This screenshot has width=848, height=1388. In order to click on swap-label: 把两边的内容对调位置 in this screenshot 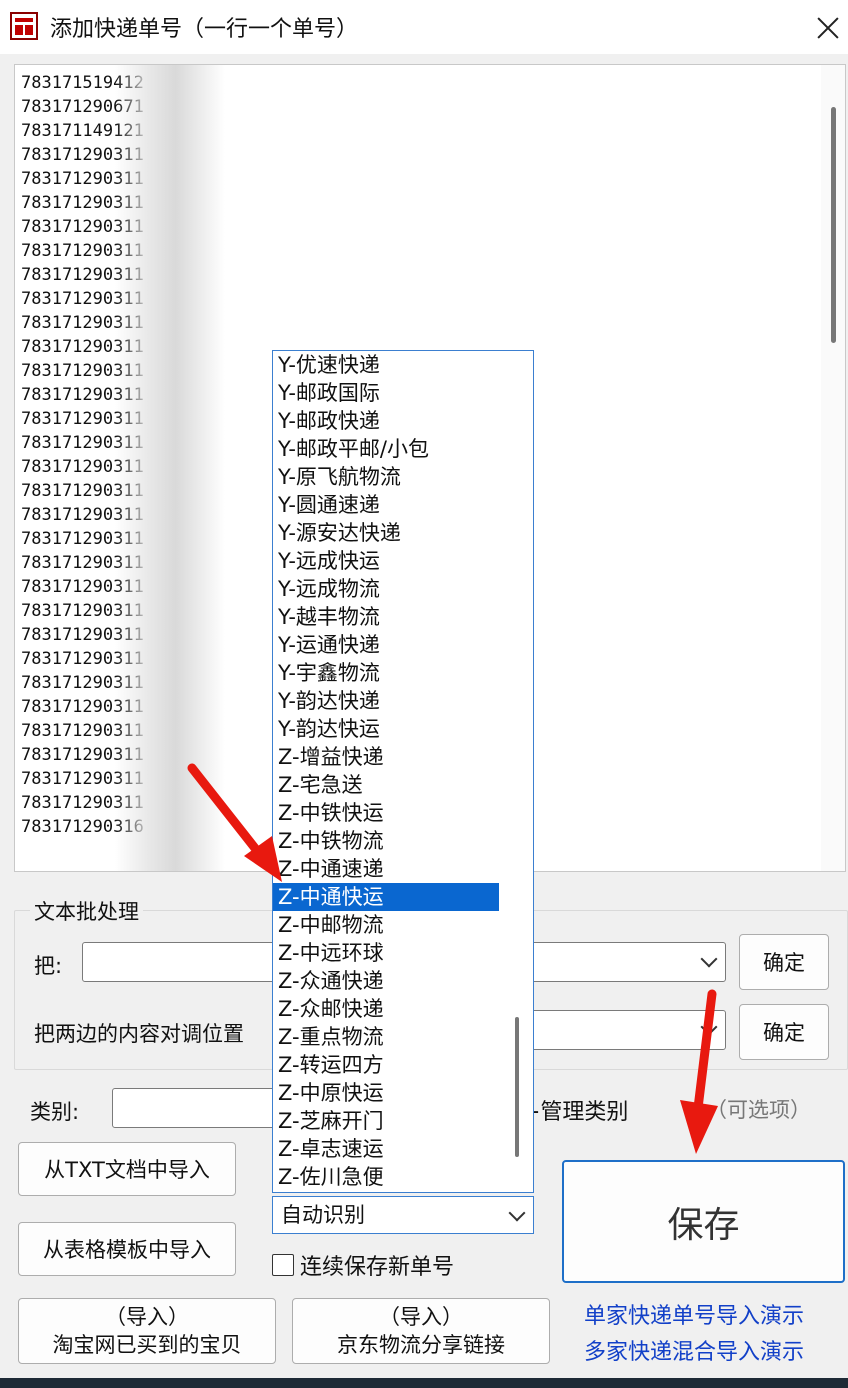, I will do `click(139, 1034)`.